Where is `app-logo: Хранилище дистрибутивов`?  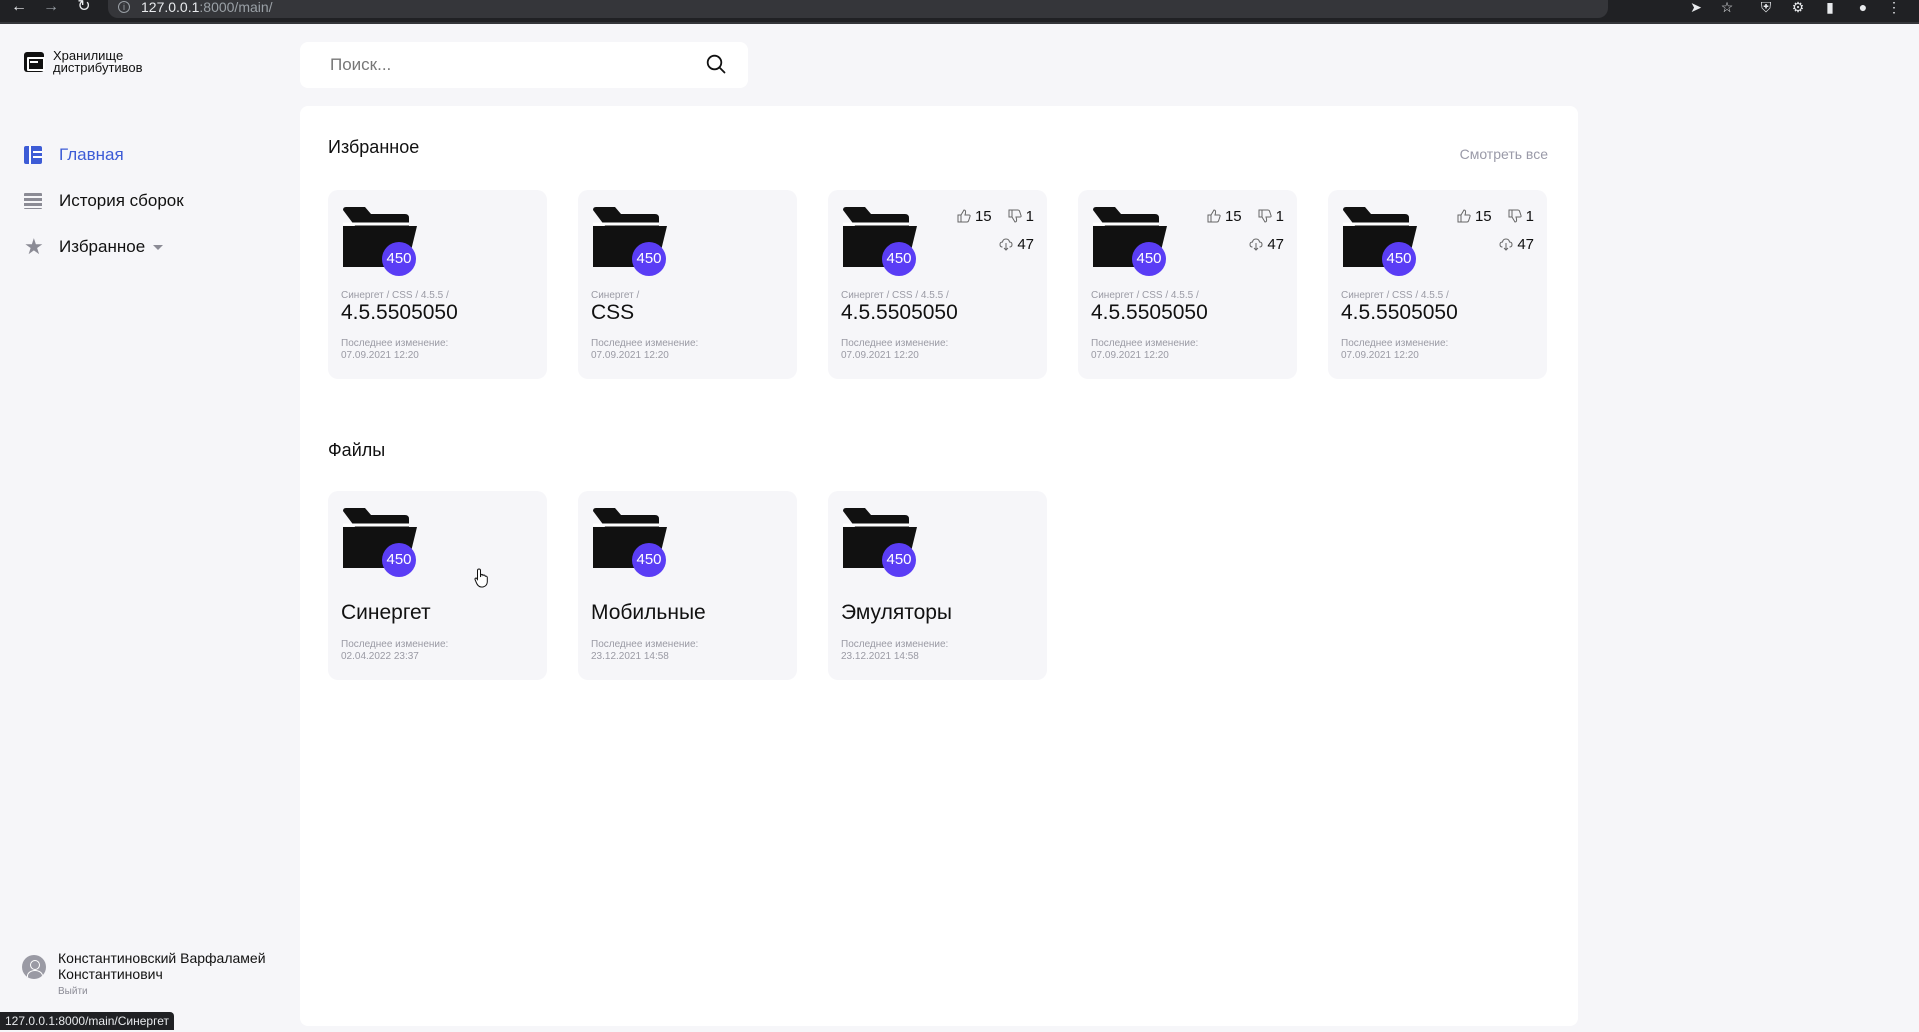 app-logo: Хранилище дистрибутивов is located at coordinates (93, 61).